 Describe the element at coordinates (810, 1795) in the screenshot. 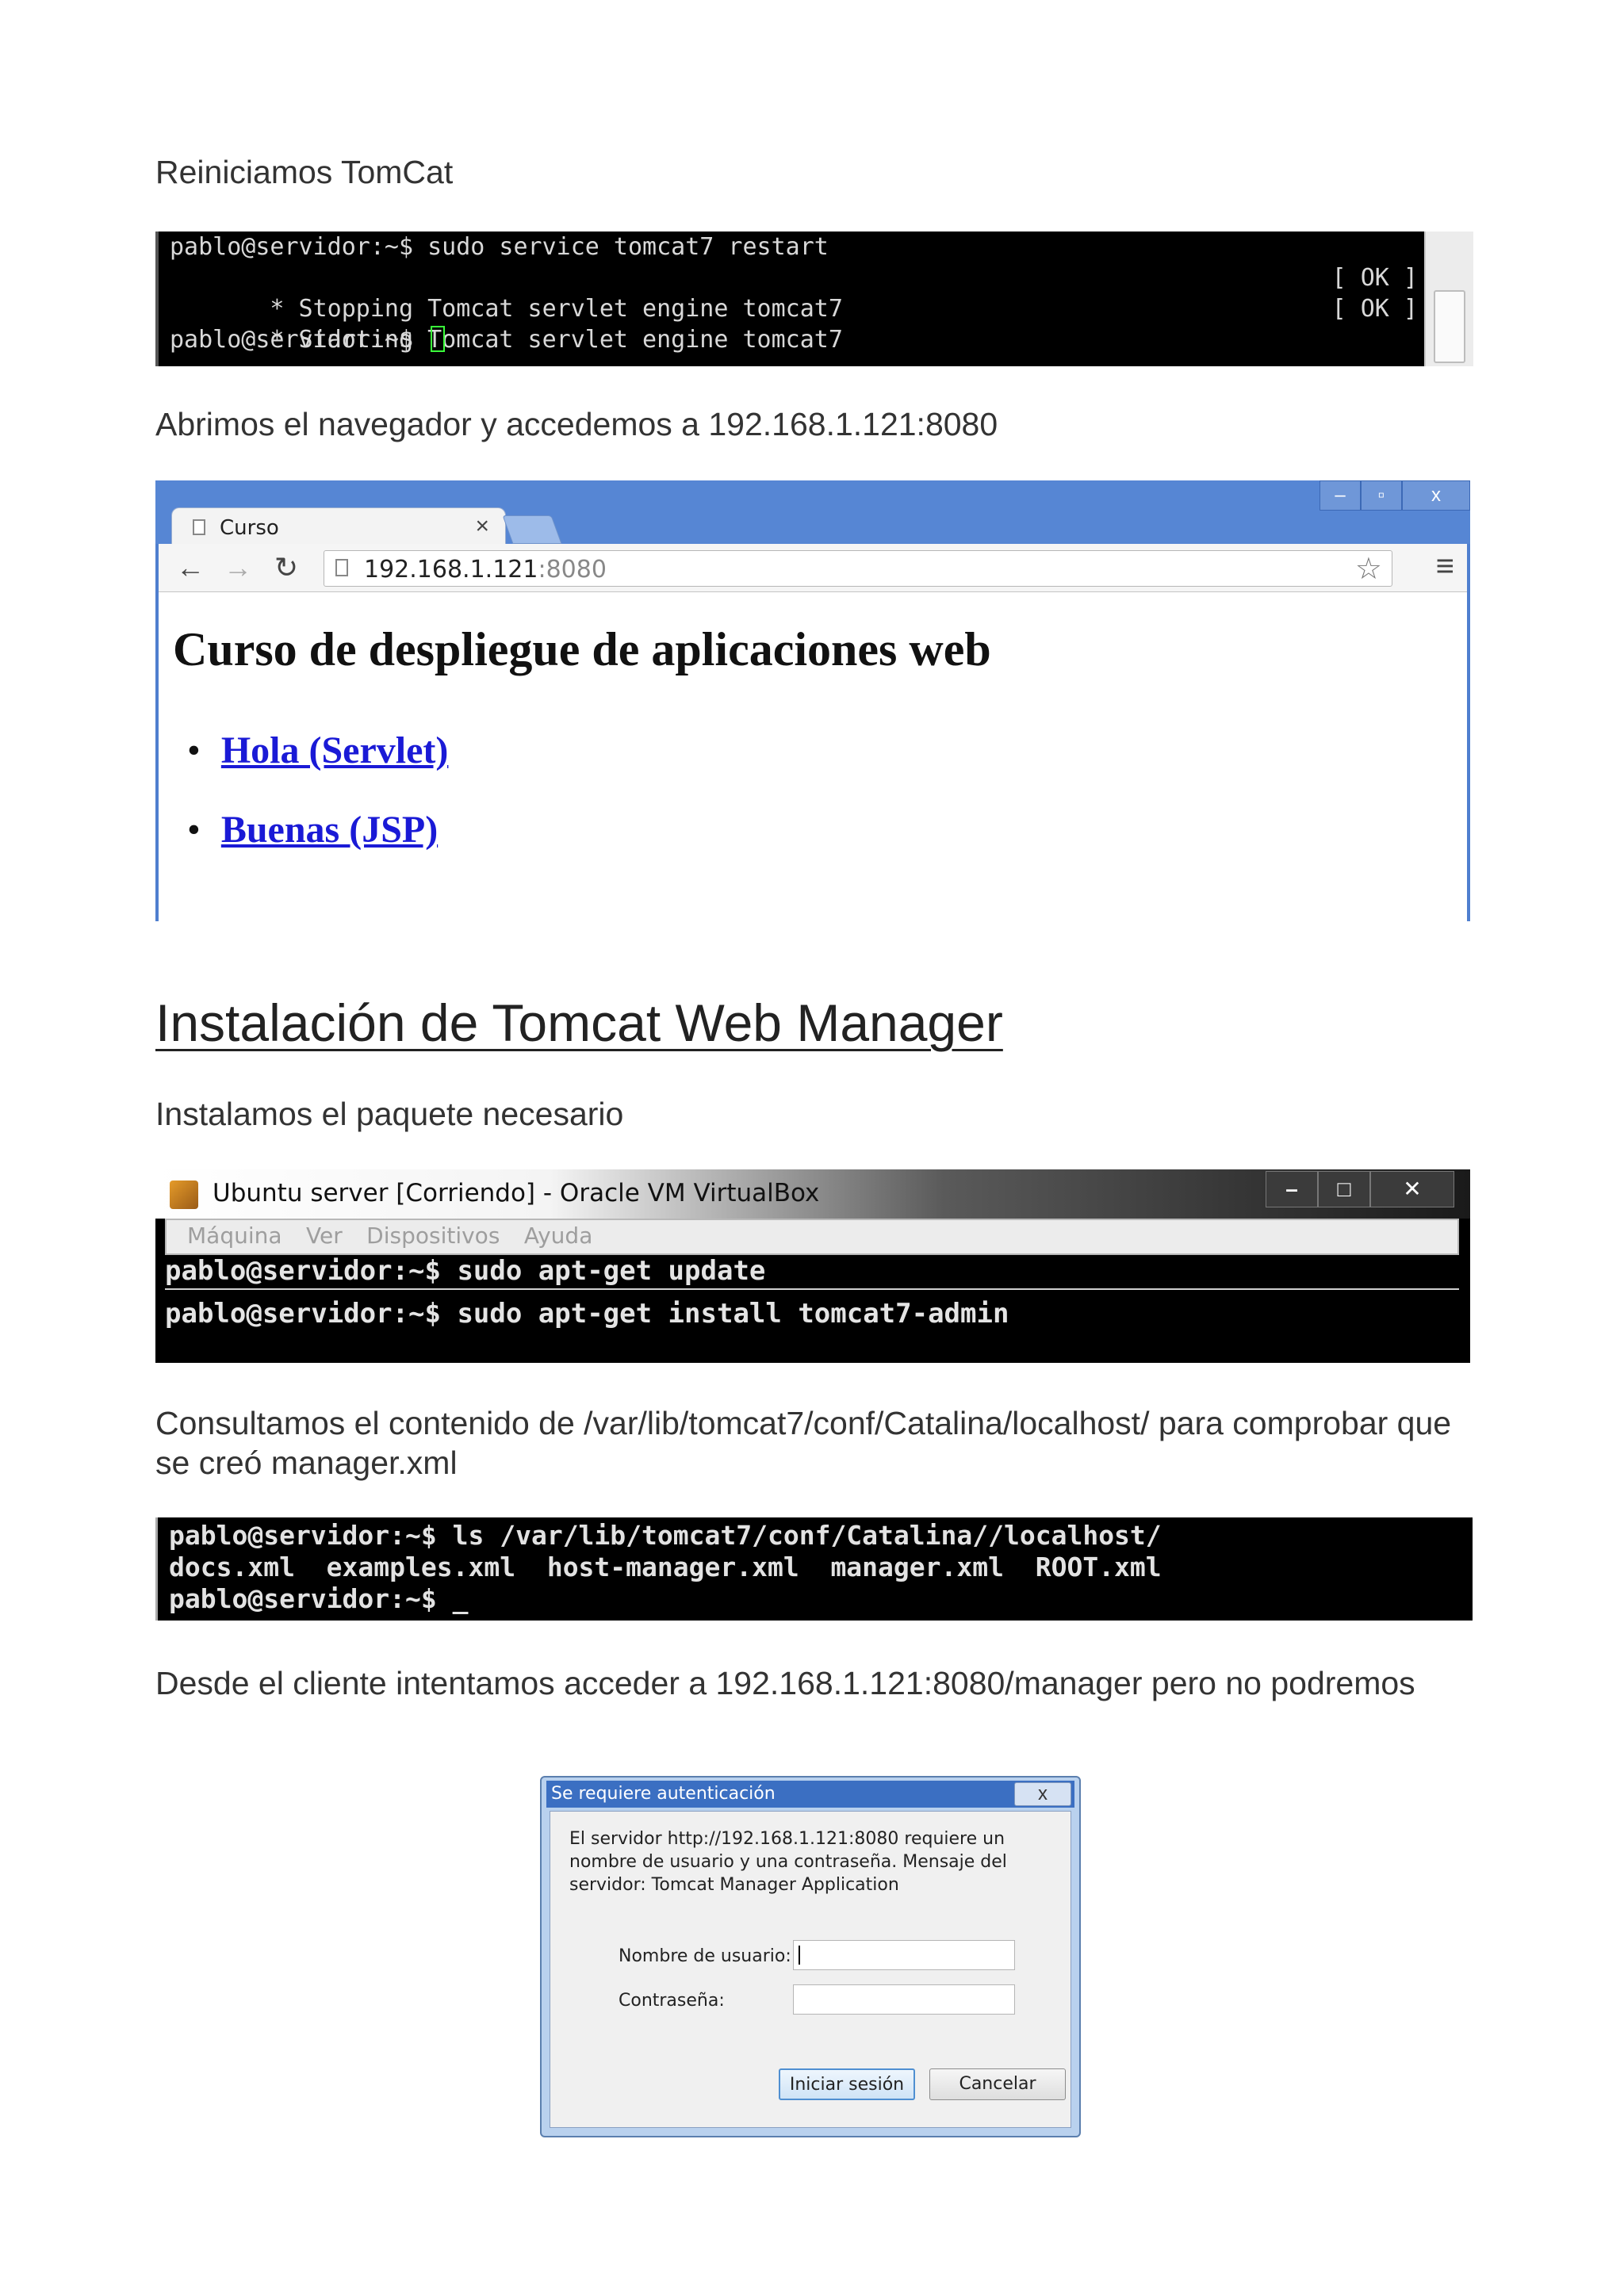

I see `dialog-titlebar: Se requiere autenticación x` at that location.